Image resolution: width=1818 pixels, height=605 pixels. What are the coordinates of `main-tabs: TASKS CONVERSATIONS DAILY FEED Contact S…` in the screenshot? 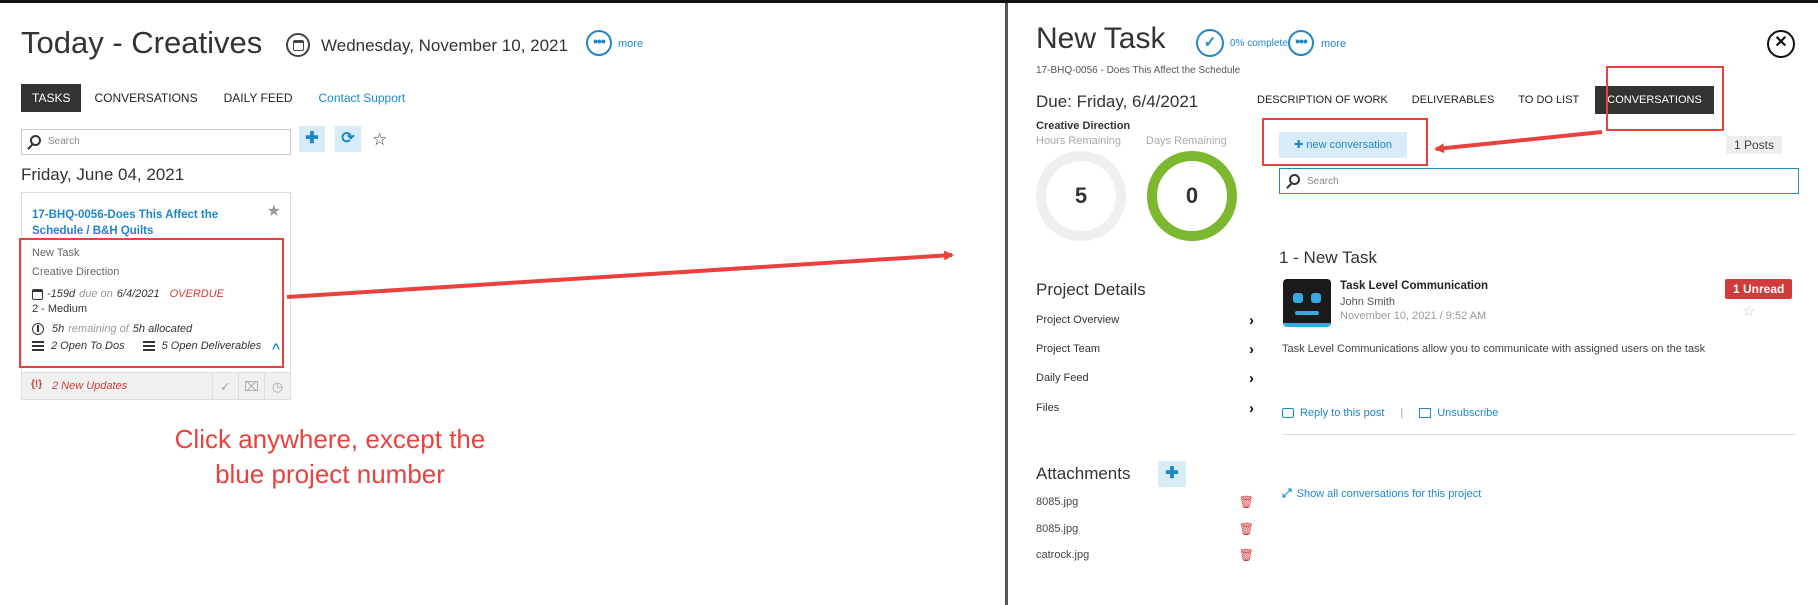 It's located at (219, 98).